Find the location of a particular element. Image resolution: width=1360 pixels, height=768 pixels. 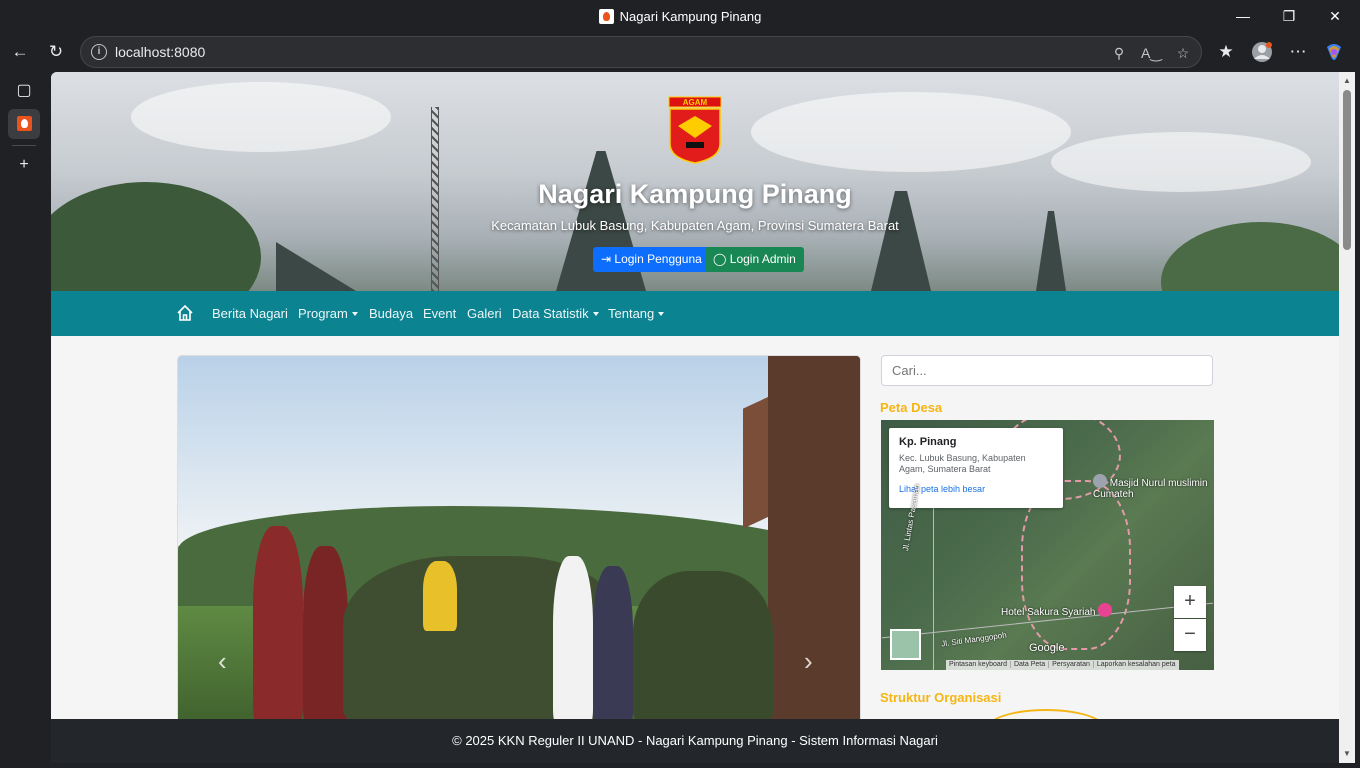

back-icon: ← is located at coordinates (20, 52).